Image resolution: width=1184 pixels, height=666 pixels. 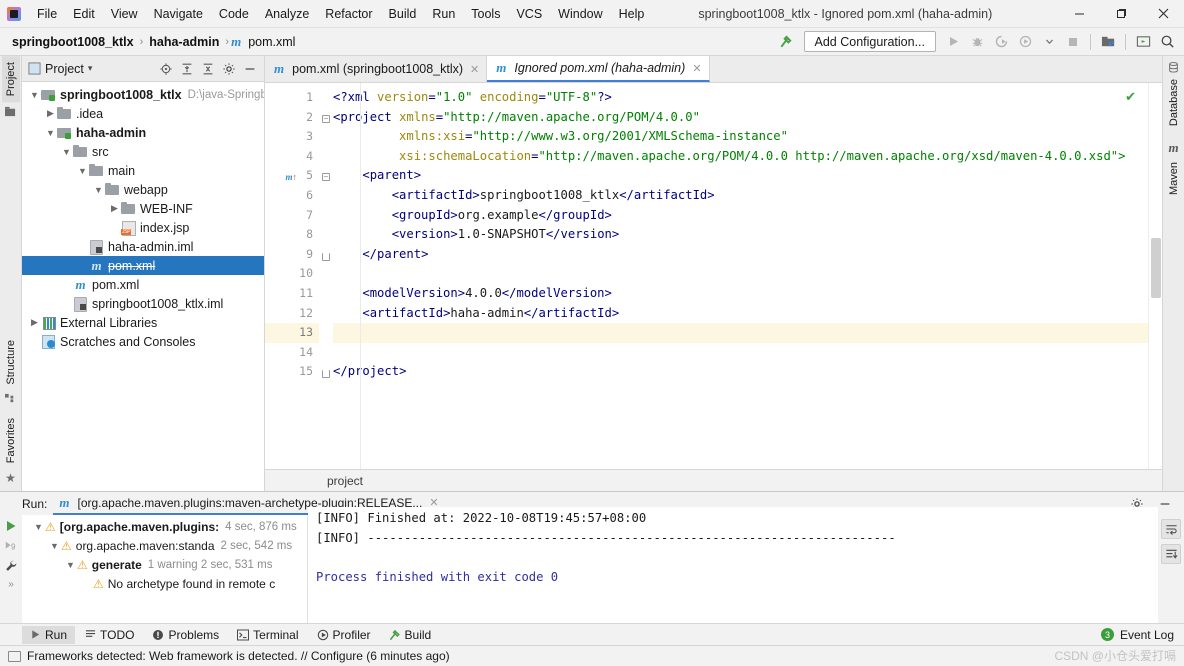 I want to click on locate-icon, so click(x=166, y=69).